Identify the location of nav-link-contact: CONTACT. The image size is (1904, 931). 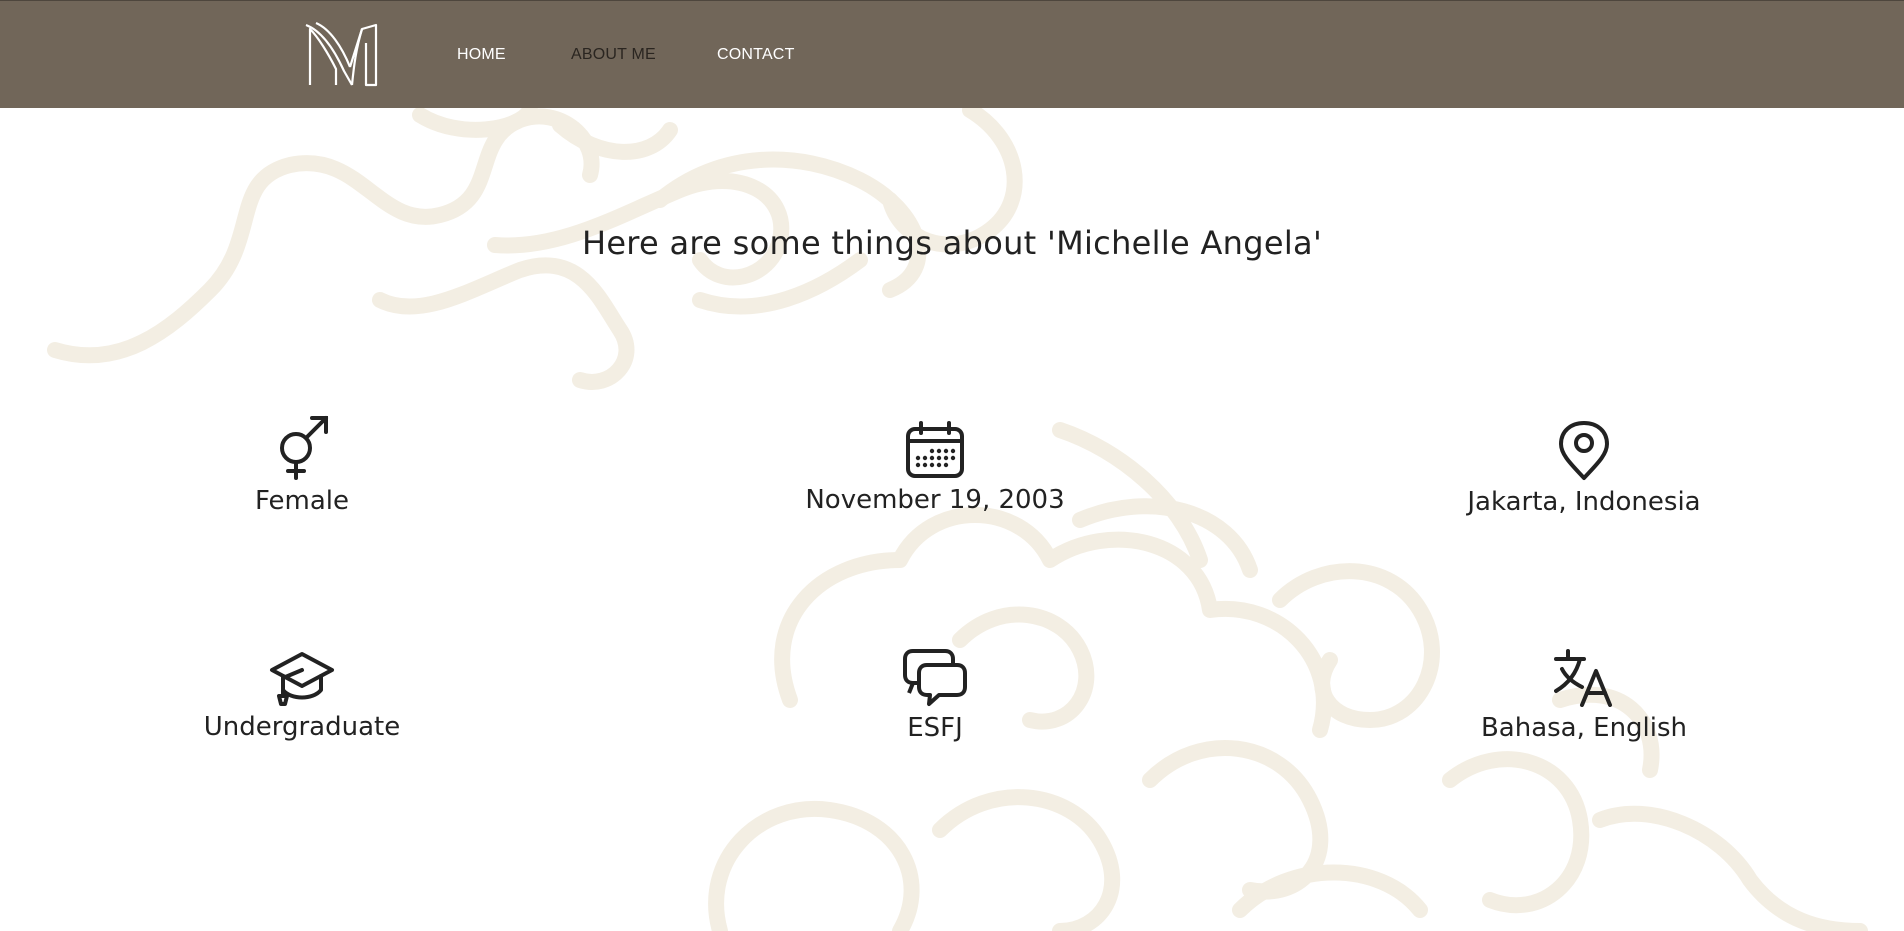
(756, 55).